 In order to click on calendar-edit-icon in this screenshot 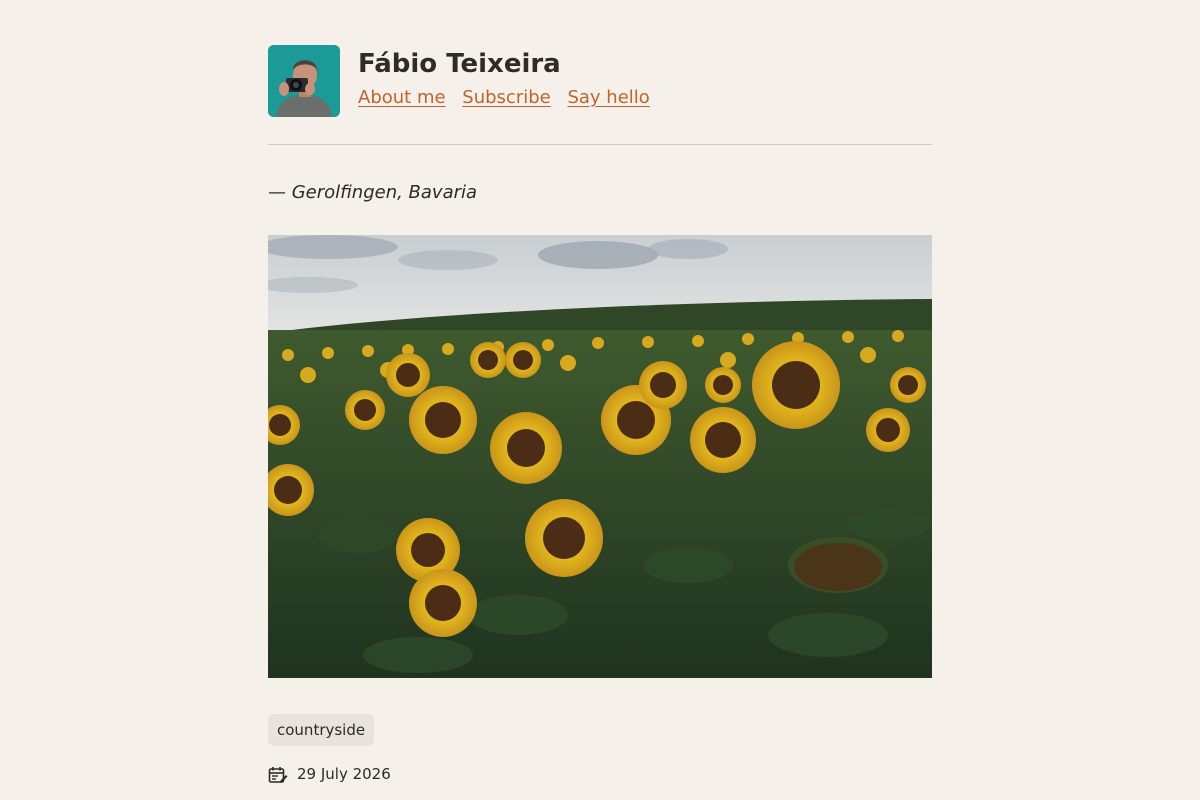, I will do `click(278, 776)`.